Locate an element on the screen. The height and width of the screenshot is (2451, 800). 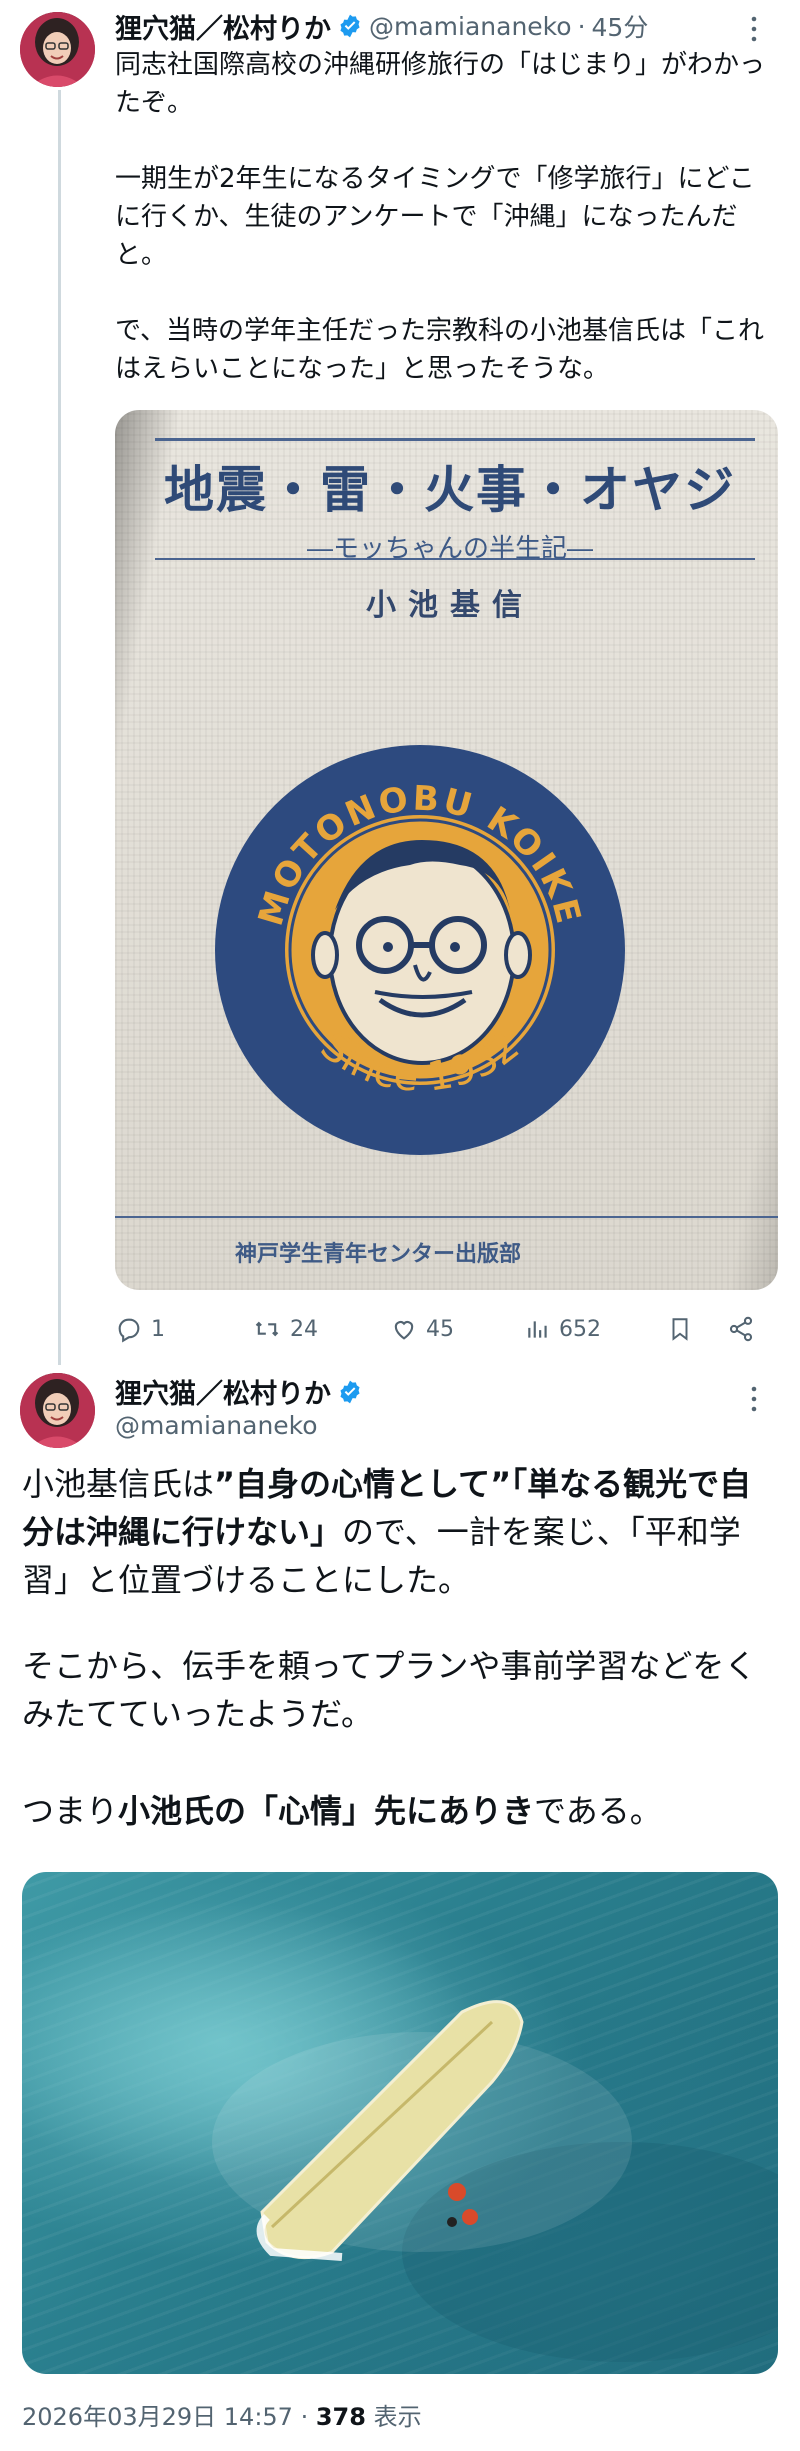
text-run: である。 is located at coordinates (598, 1811).